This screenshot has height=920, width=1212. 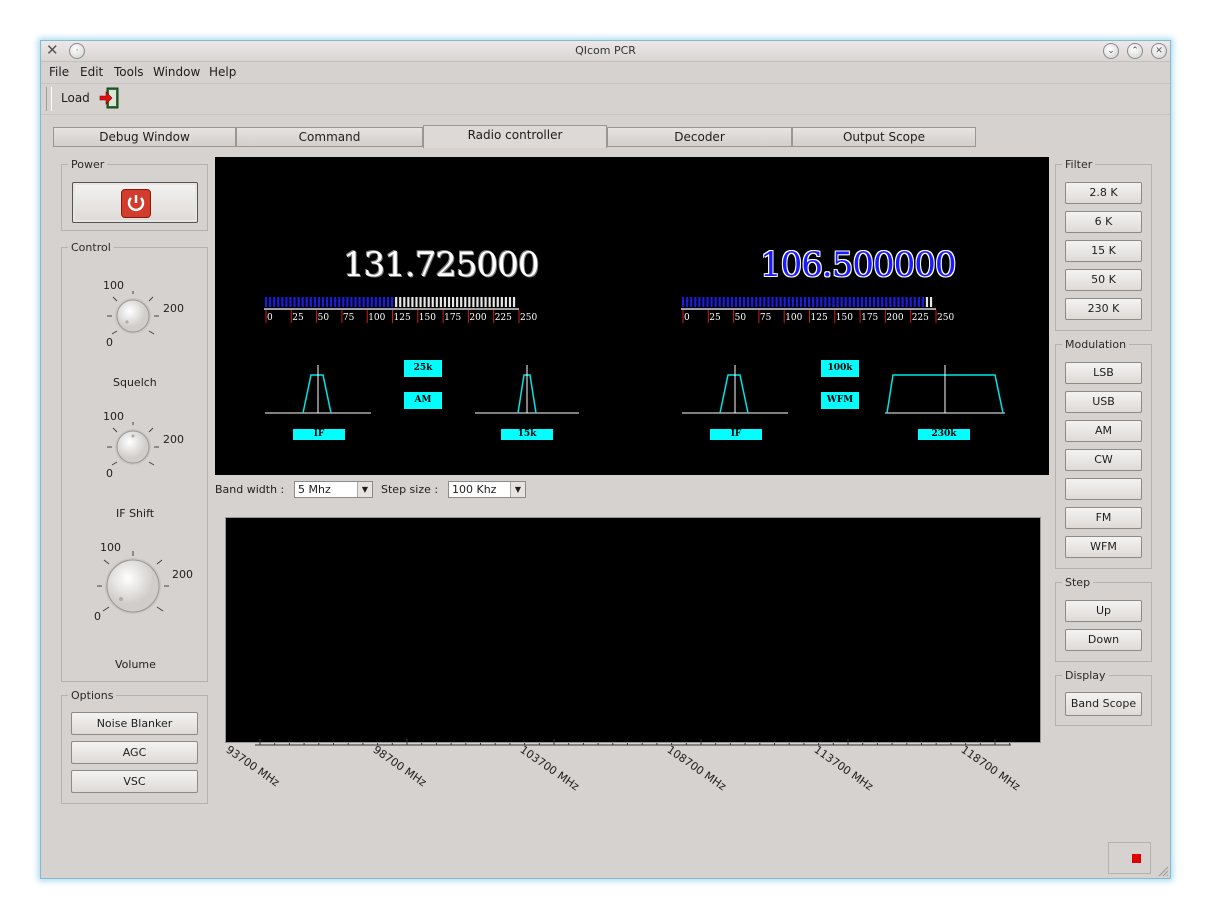 I want to click on if-shift-knob, so click(x=133, y=446).